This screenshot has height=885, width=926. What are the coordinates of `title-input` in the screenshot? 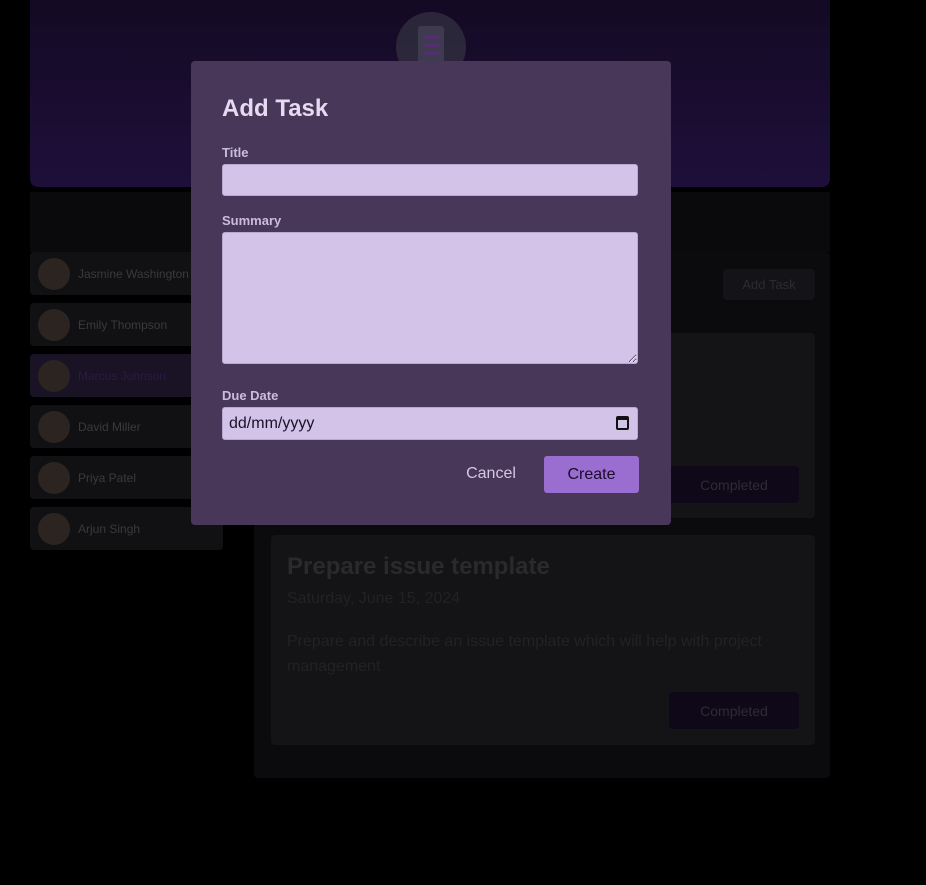 It's located at (430, 180).